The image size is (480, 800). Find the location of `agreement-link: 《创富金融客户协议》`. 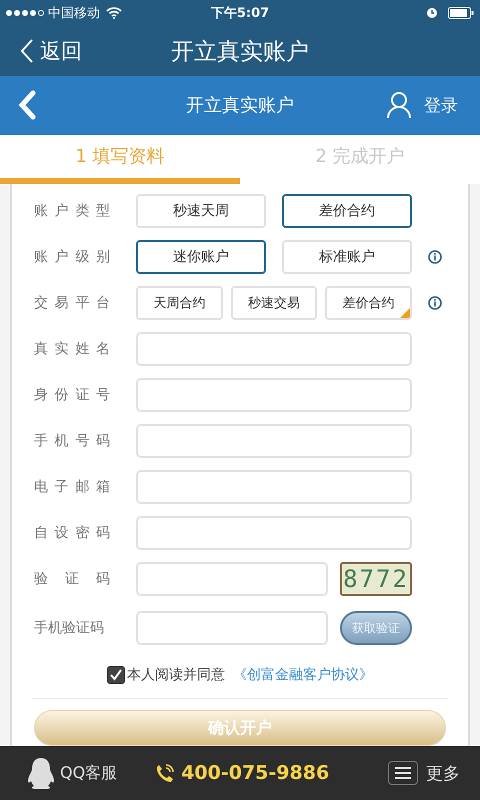

agreement-link: 《创富金融客户协议》 is located at coordinates (303, 675).